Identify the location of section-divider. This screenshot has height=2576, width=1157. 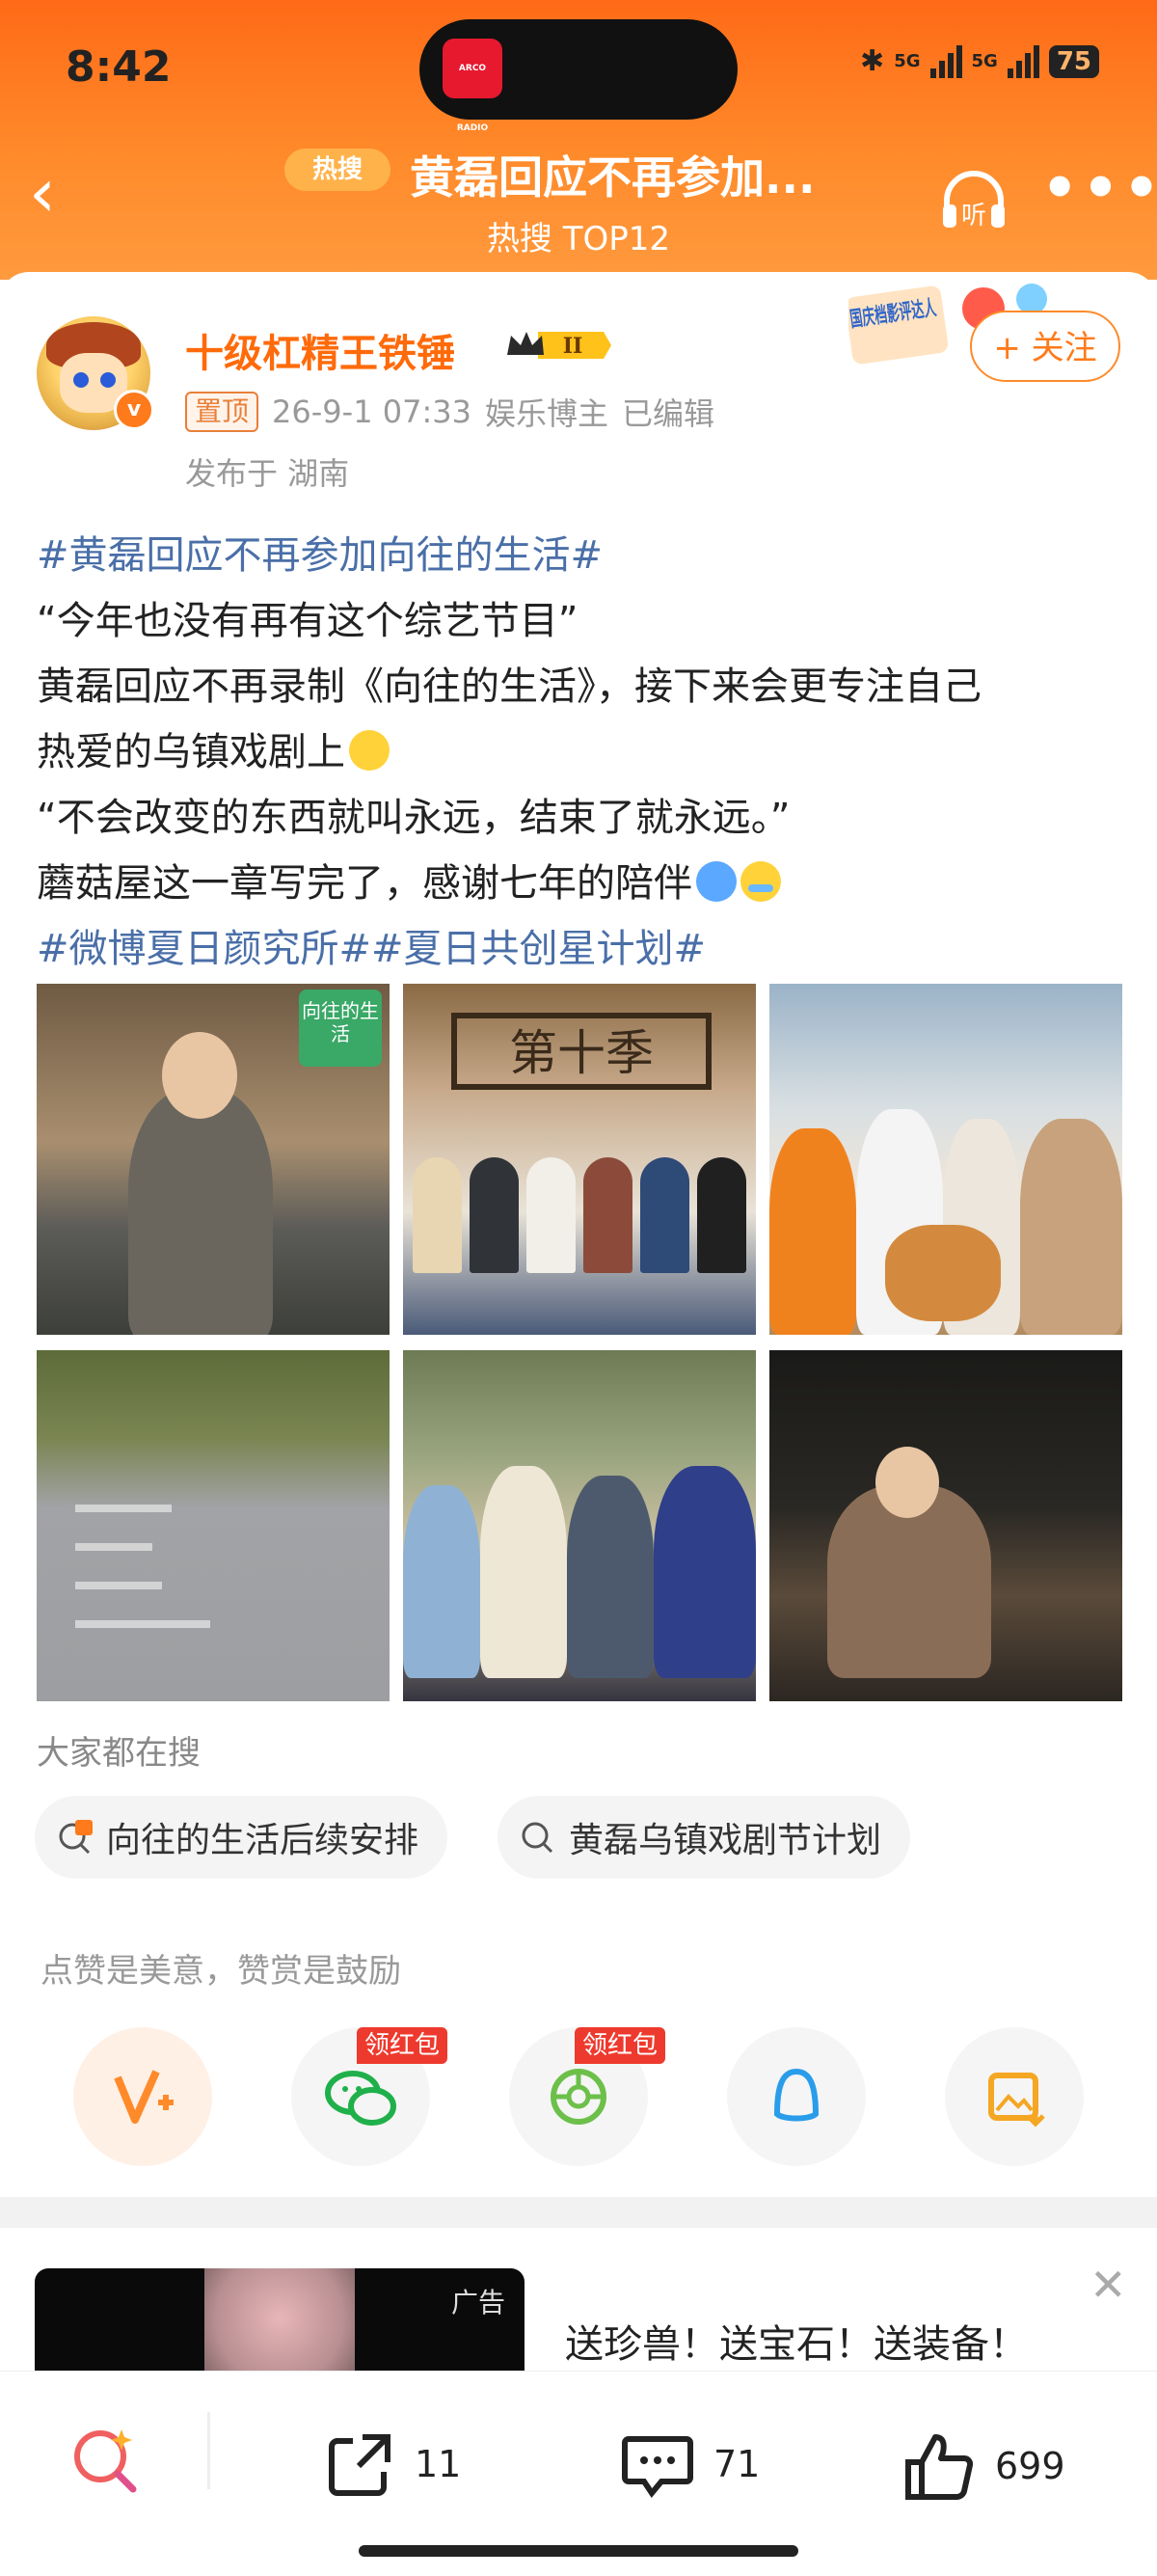
(578, 2212).